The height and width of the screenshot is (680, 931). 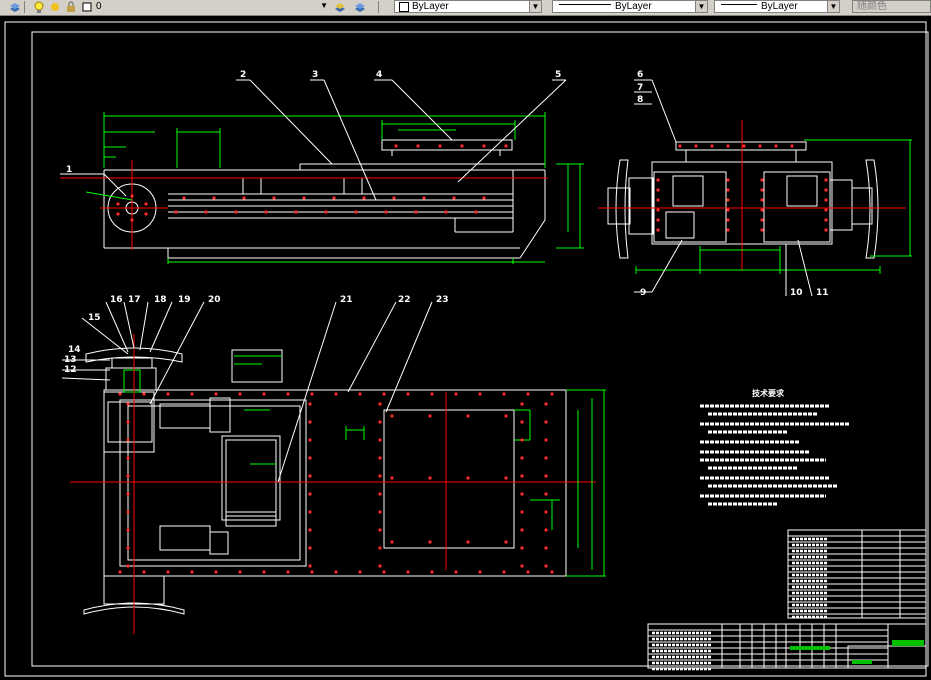 What do you see at coordinates (833, 6) in the screenshot?
I see `lineweight-dropdown-arrow-icon: ▼` at bounding box center [833, 6].